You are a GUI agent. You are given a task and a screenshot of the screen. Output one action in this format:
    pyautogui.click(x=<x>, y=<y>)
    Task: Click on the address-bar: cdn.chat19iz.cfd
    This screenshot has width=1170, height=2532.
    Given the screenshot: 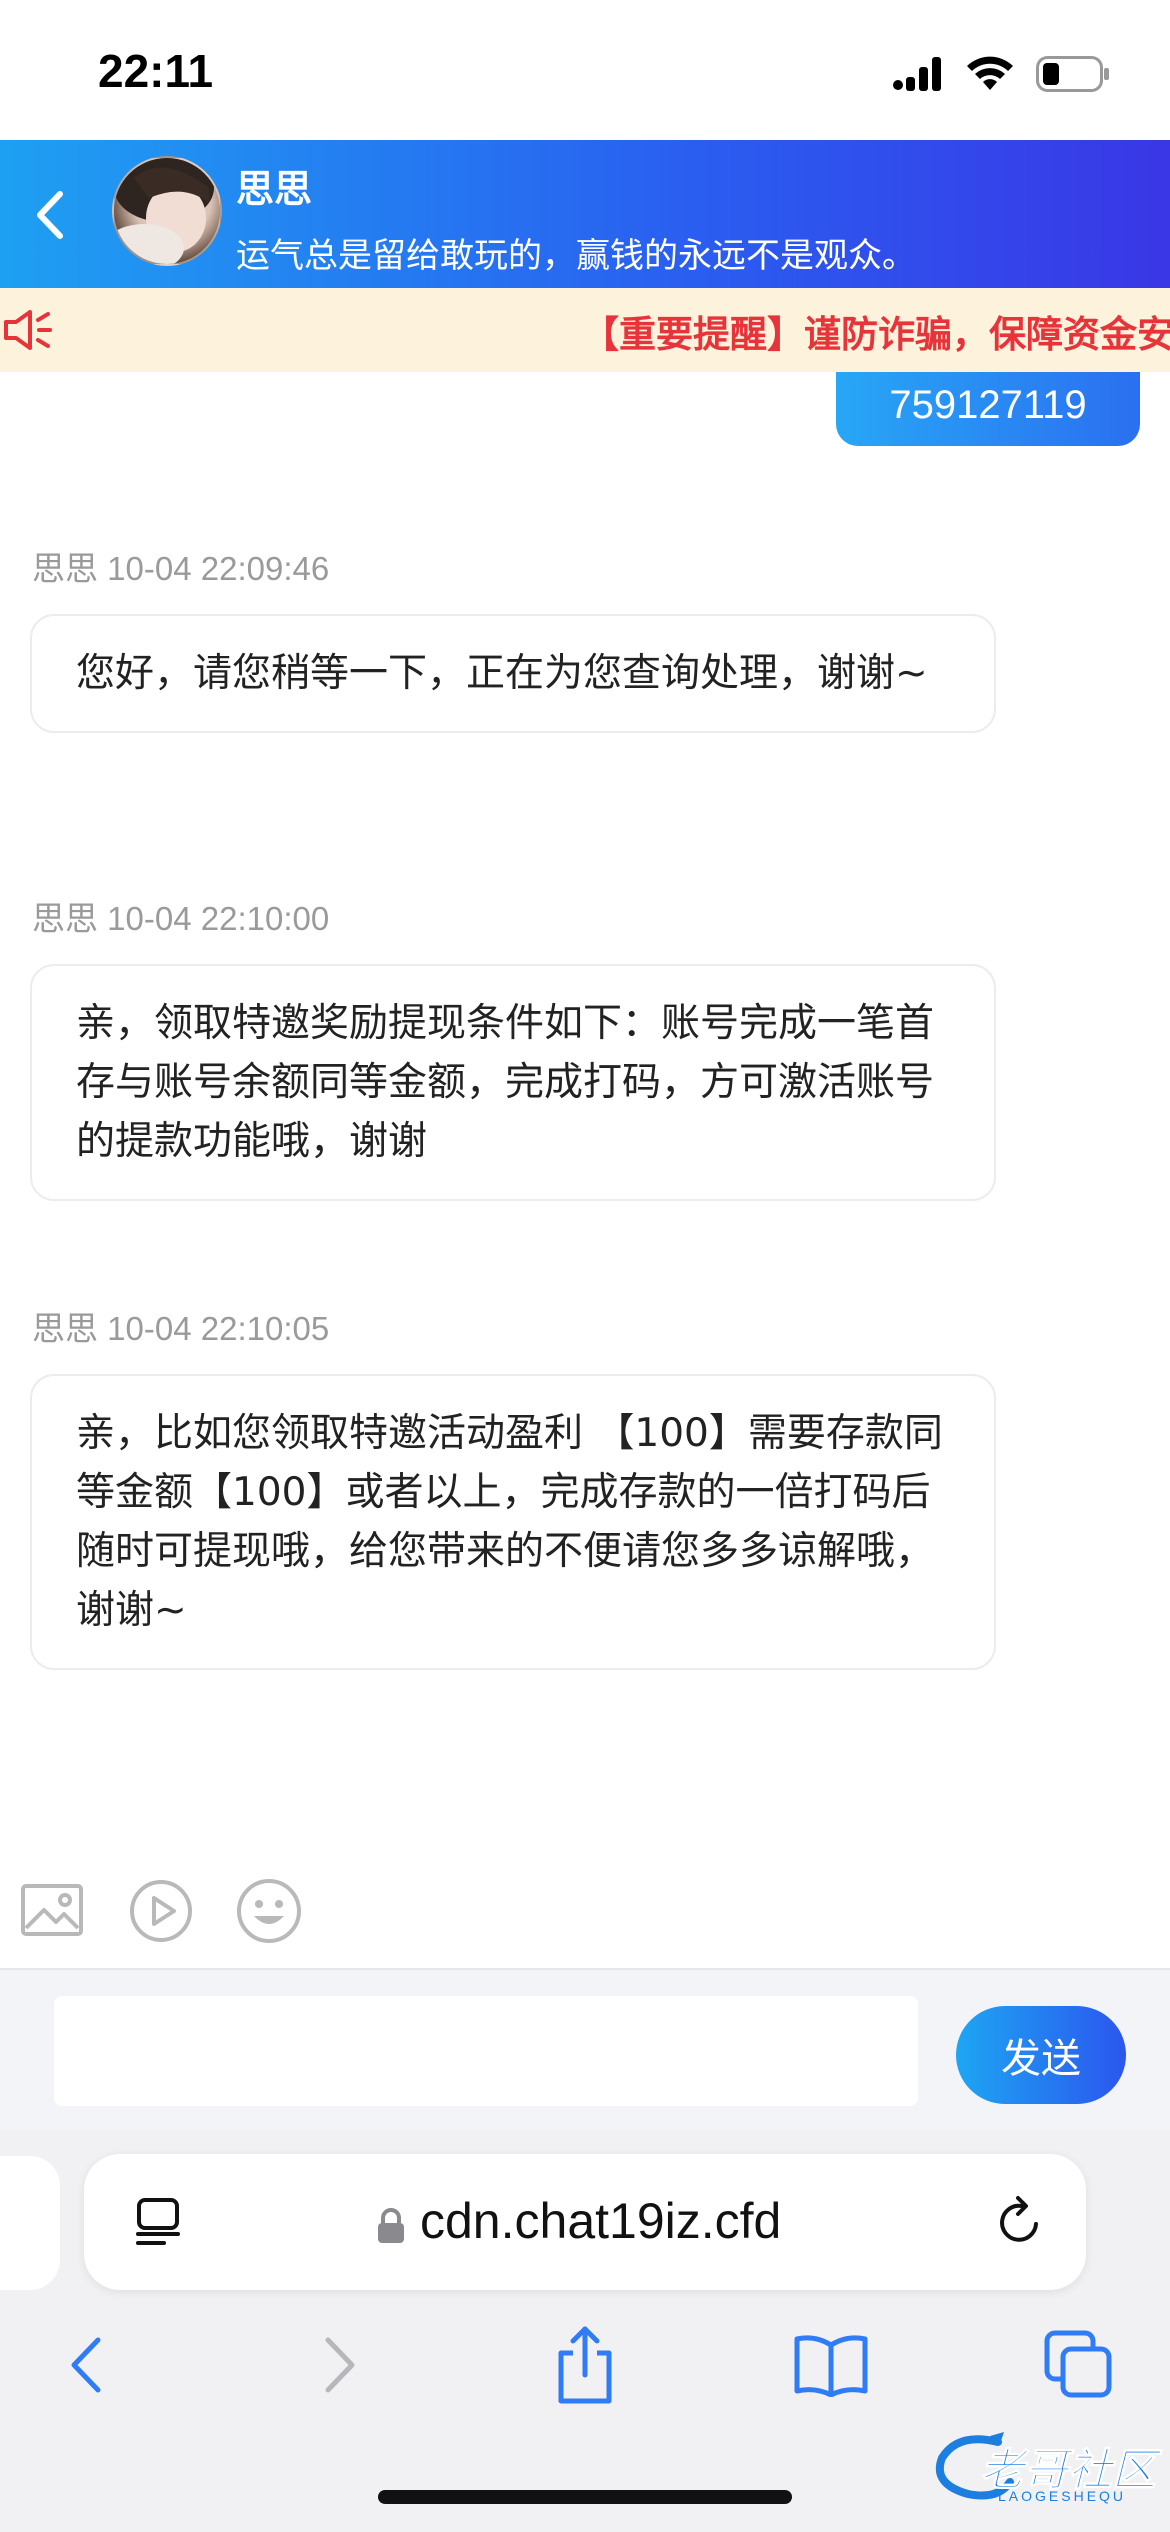 What is the action you would take?
    pyautogui.click(x=585, y=2222)
    